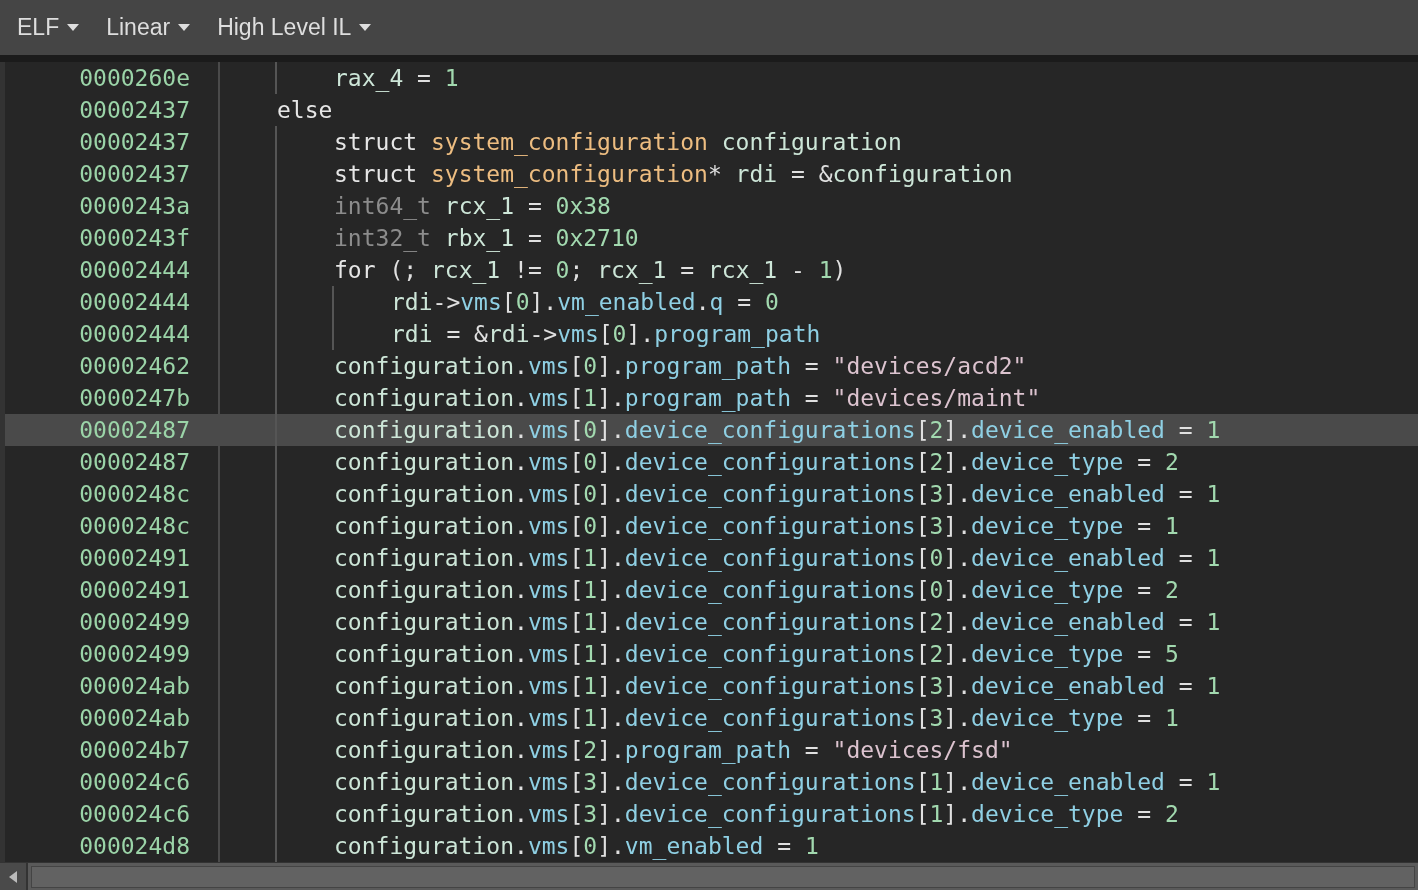 The image size is (1418, 890). What do you see at coordinates (617, 142) in the screenshot?
I see `code-line: struct system_configuration configuration` at bounding box center [617, 142].